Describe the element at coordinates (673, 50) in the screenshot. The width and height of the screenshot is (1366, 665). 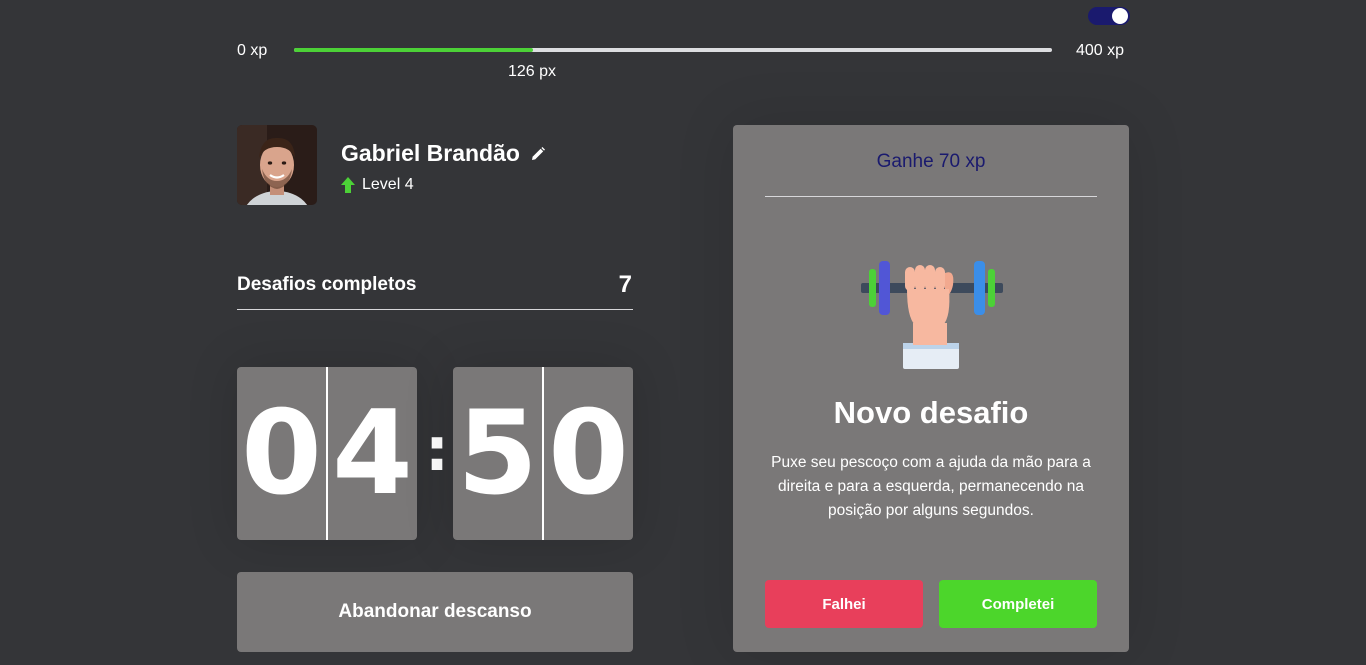
I see `xp-progress-bar` at that location.